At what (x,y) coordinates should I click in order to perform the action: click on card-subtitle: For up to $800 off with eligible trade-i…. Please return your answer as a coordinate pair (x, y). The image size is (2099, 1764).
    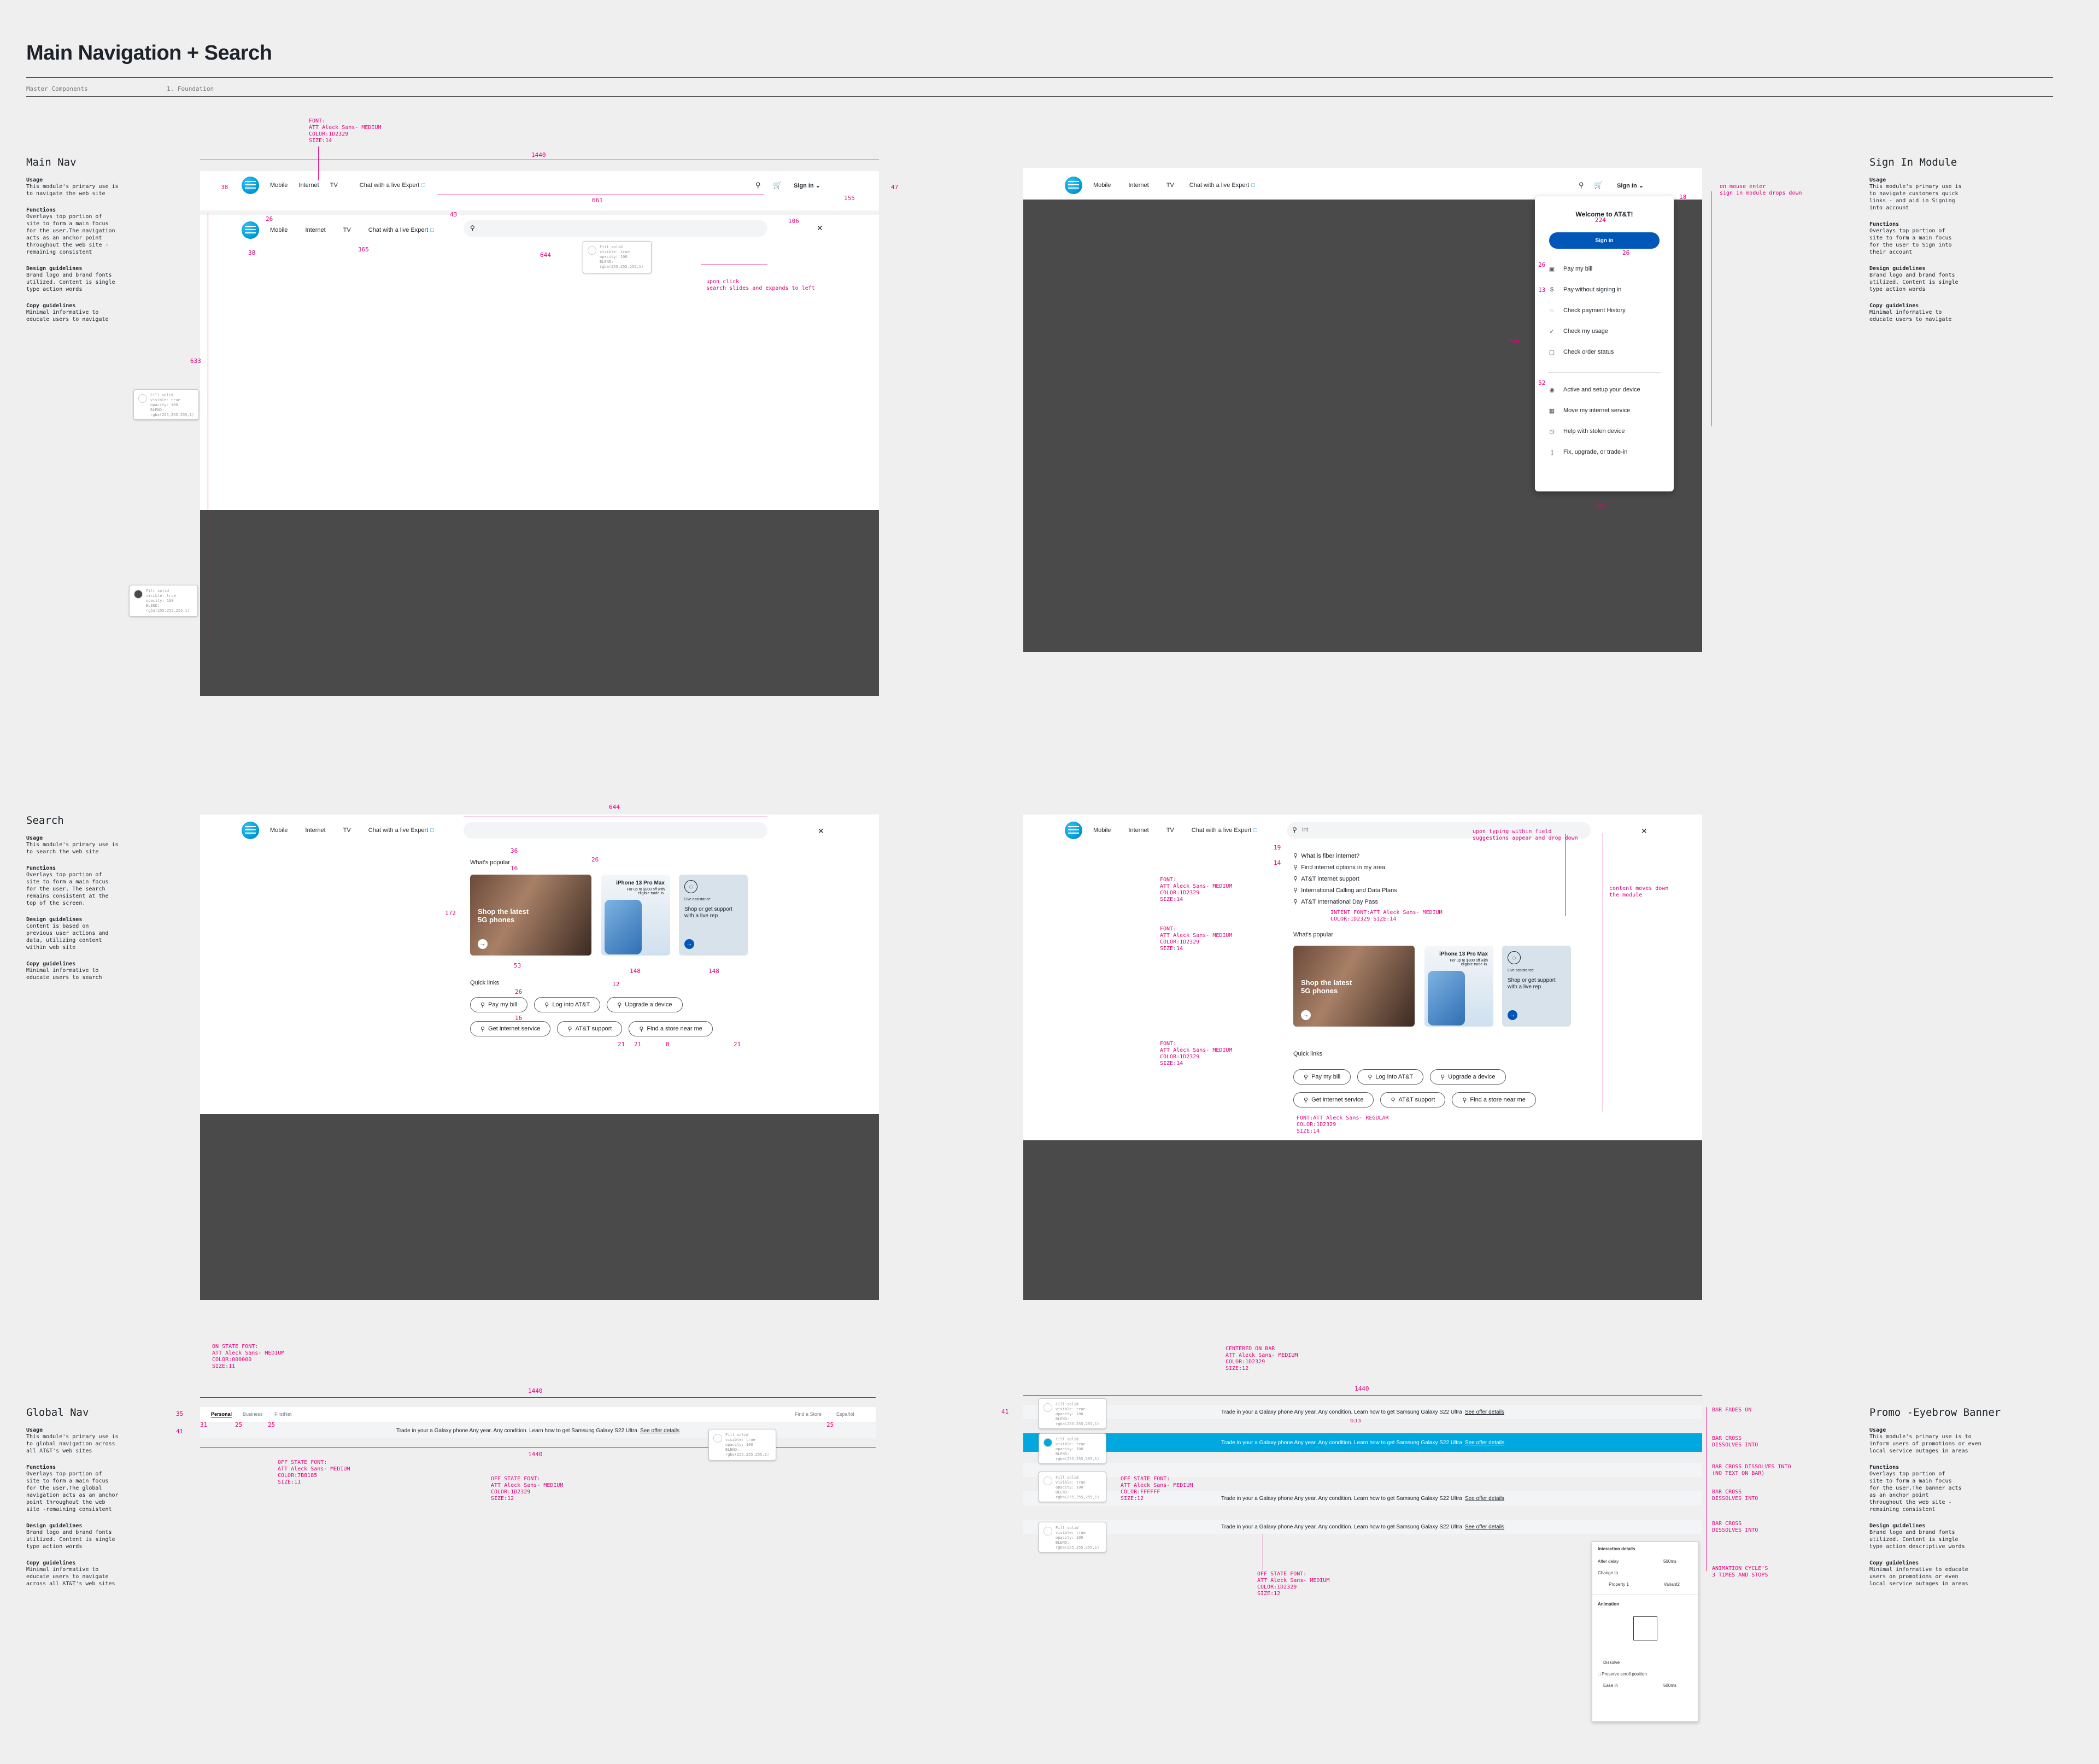
    Looking at the image, I should click on (1469, 962).